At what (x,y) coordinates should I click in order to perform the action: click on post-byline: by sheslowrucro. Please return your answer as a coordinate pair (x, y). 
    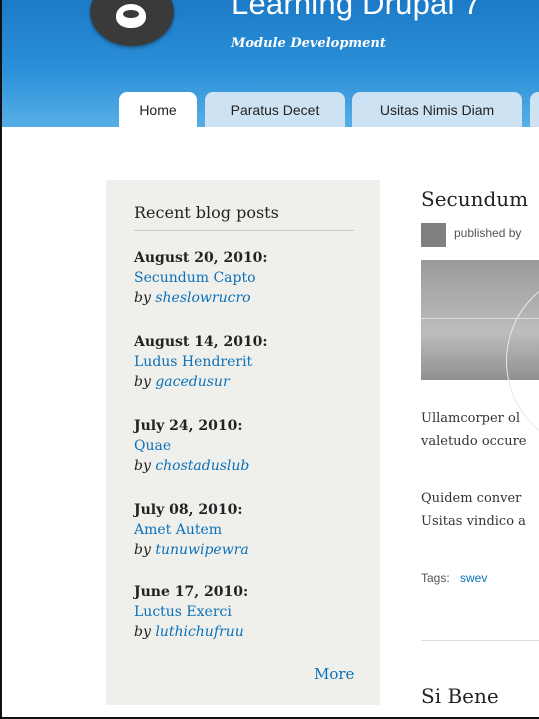
    Looking at the image, I should click on (249, 298).